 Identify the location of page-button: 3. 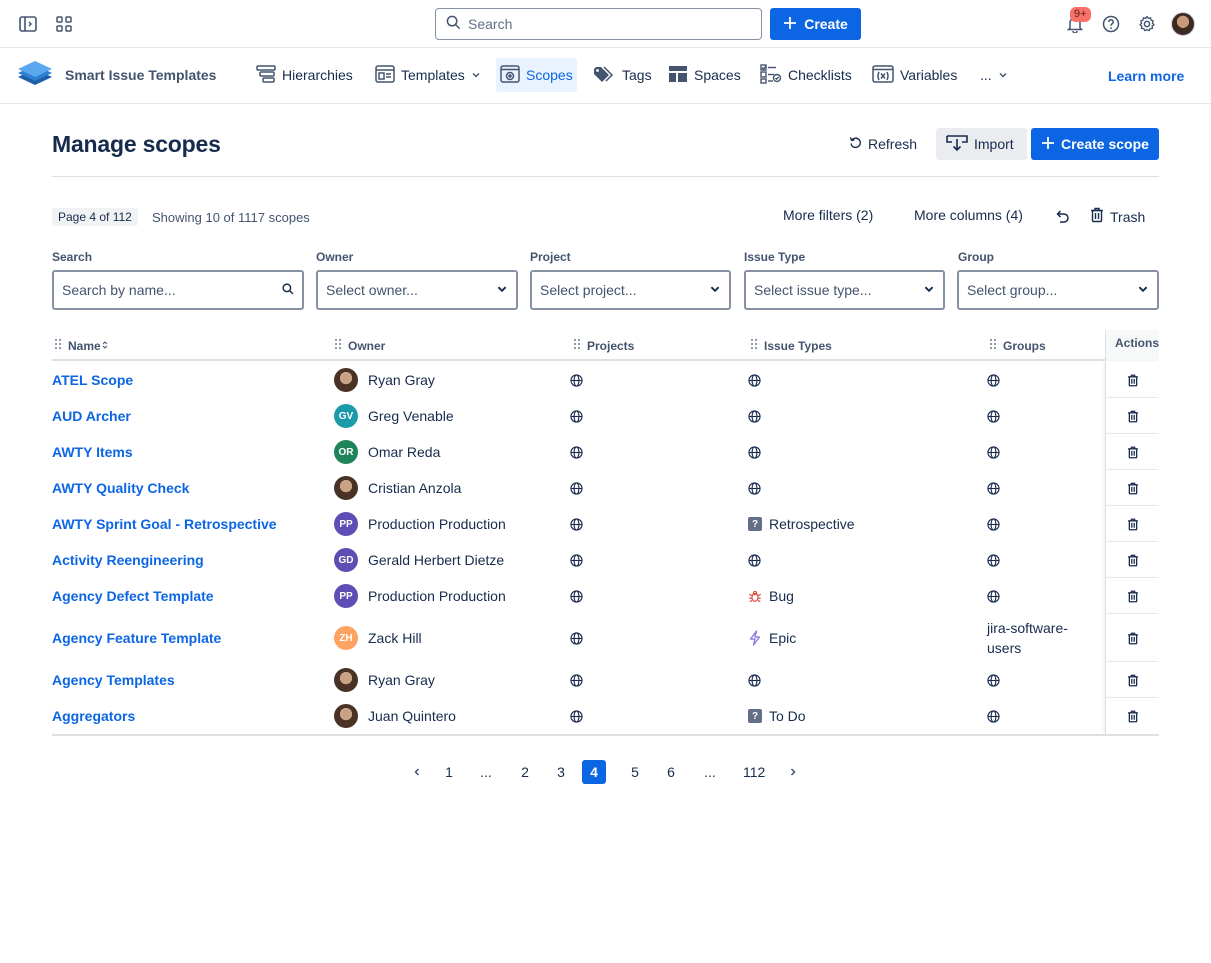
(561, 772).